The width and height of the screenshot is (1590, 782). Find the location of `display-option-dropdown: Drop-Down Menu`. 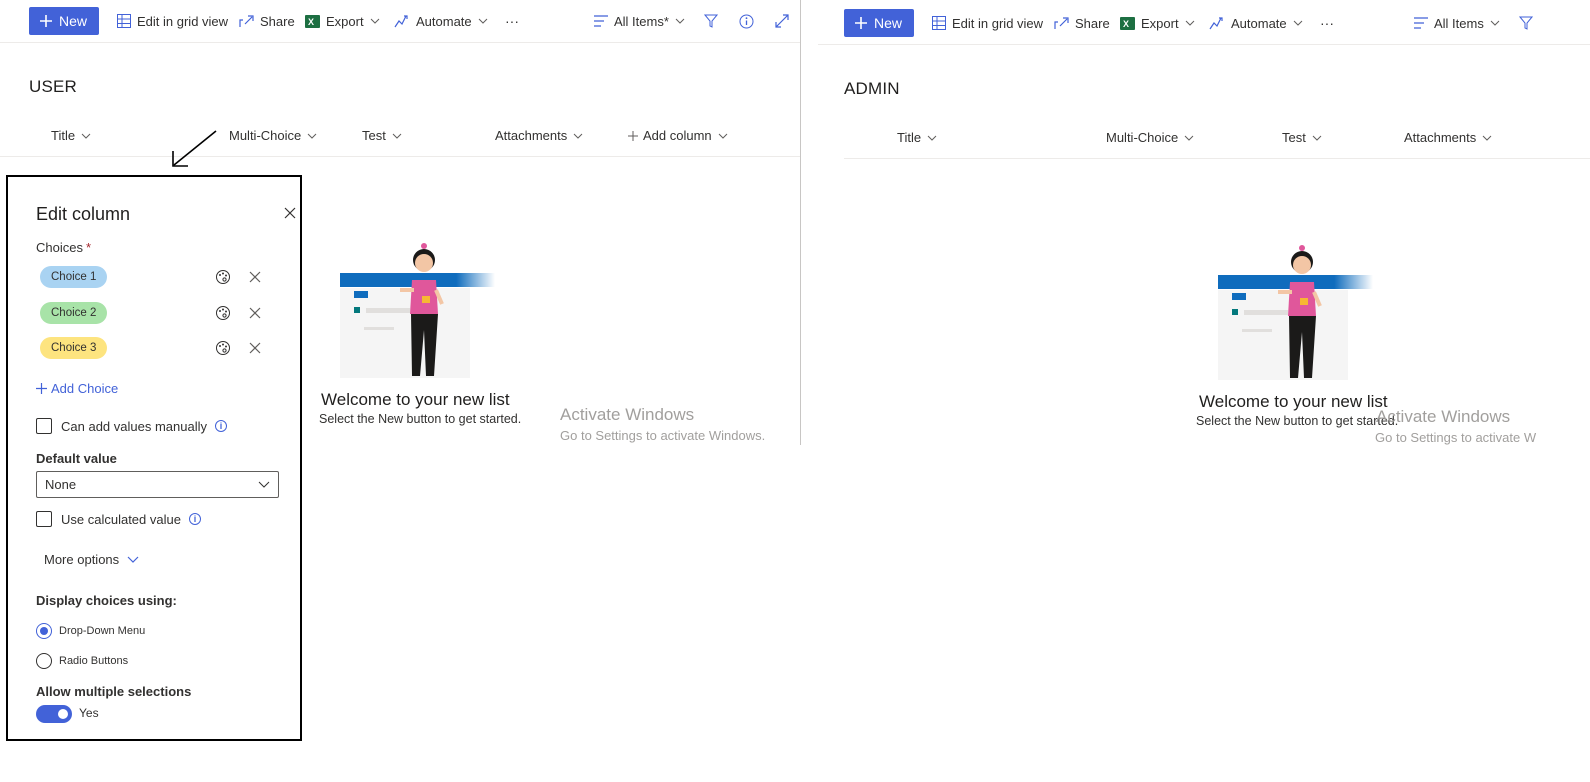

display-option-dropdown: Drop-Down Menu is located at coordinates (90, 631).